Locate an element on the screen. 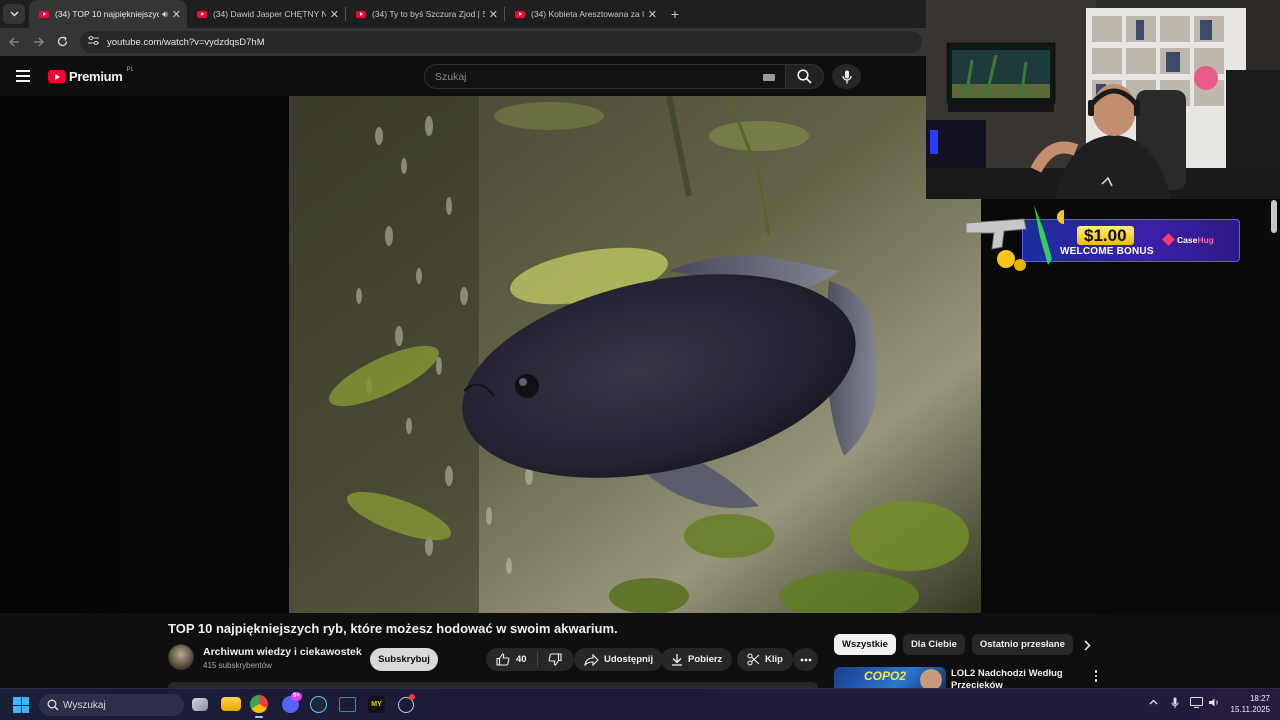  chevron-down-icon is located at coordinates (14, 14).